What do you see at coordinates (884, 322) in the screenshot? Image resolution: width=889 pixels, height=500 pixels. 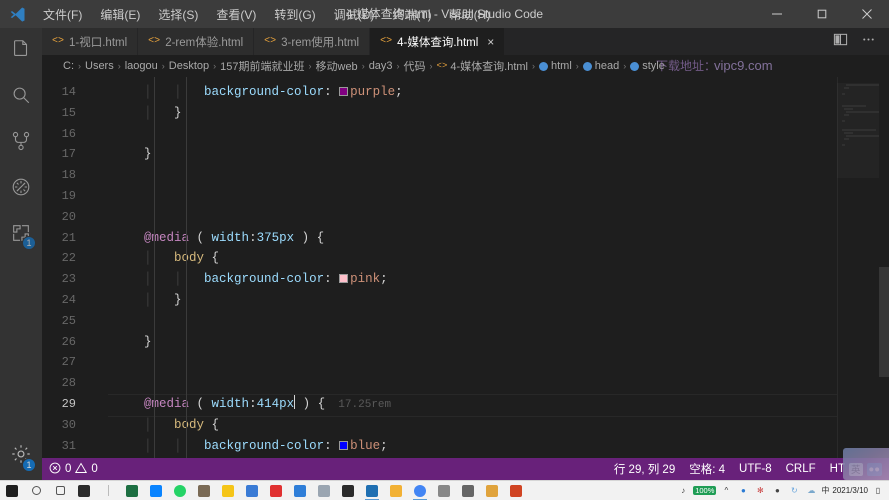 I see `scrollbar-thumb` at bounding box center [884, 322].